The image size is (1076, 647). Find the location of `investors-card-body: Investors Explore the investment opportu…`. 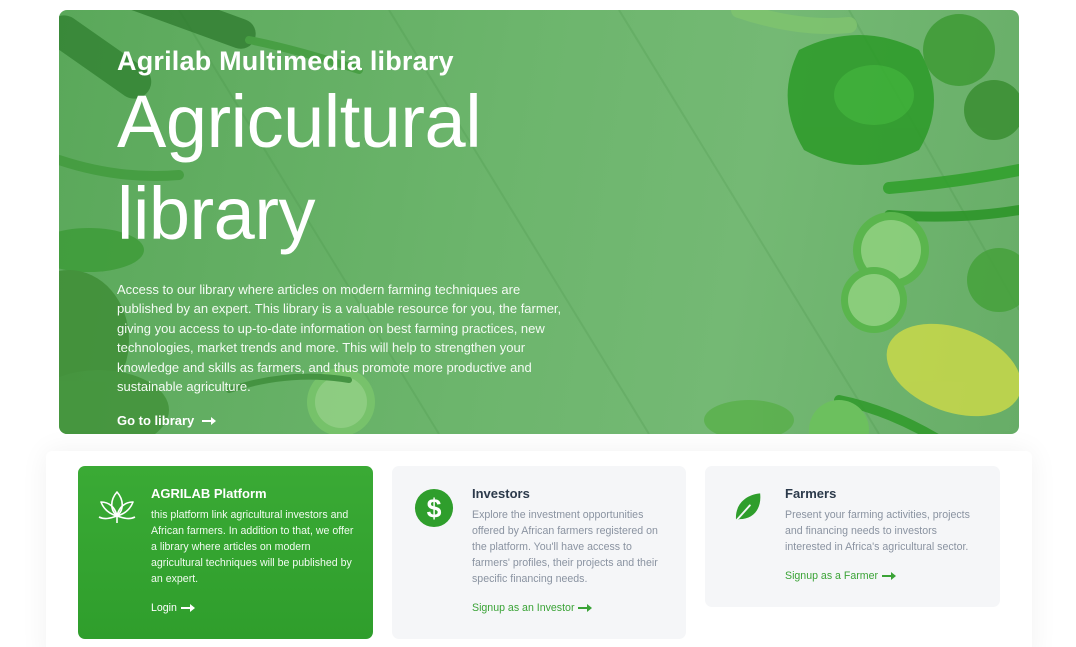

investors-card-body: Investors Explore the investment opportu… is located at coordinates (570, 551).